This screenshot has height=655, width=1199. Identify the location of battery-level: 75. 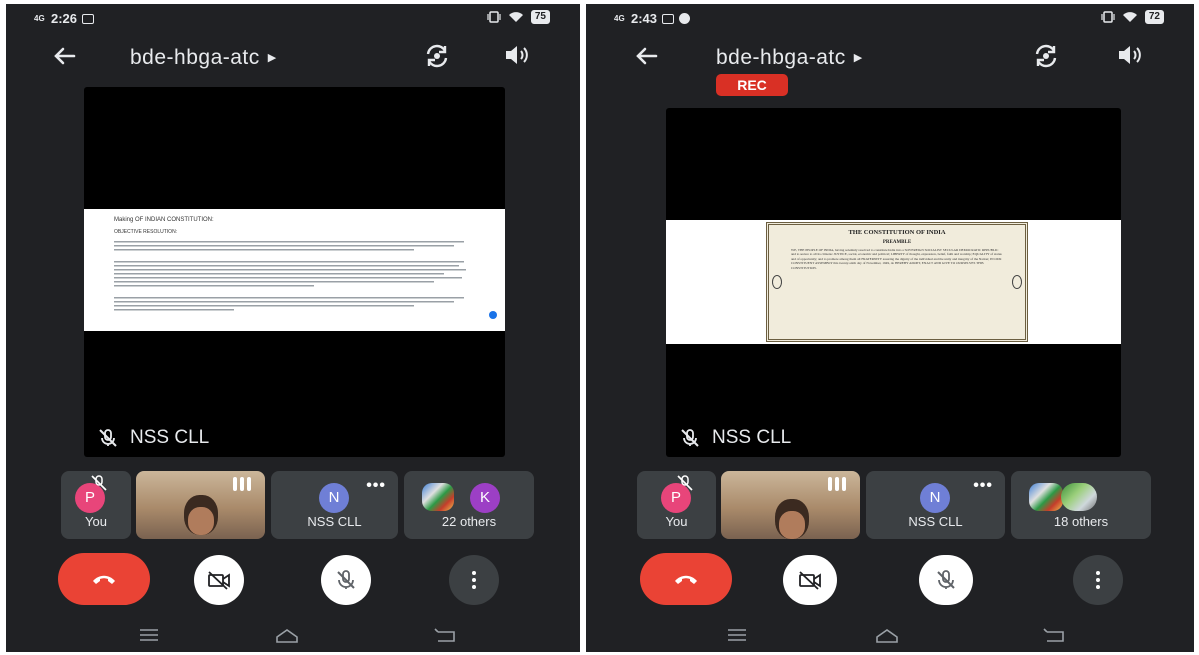
(540, 17).